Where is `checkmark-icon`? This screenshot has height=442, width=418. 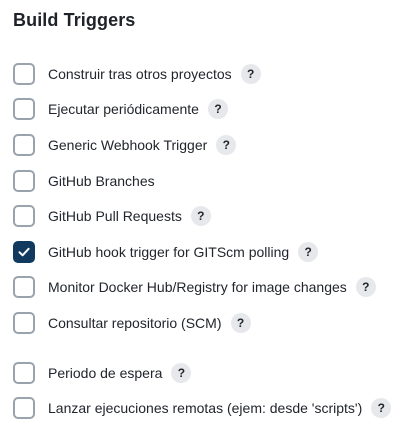 checkmark-icon is located at coordinates (24, 252).